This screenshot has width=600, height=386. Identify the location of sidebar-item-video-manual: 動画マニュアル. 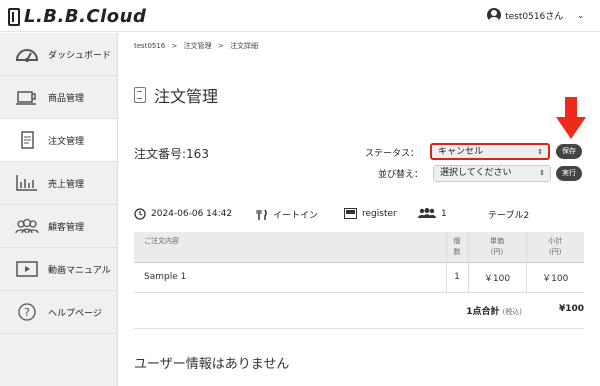
(58, 269).